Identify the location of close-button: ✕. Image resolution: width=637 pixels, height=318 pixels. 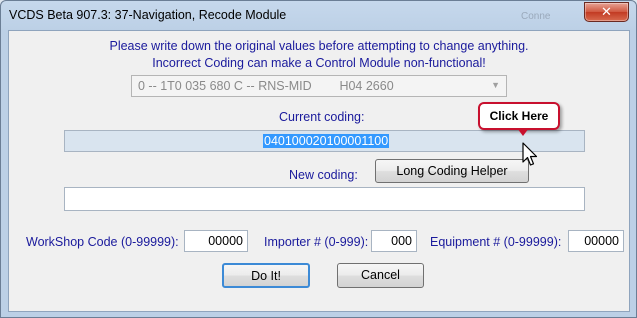
(606, 12).